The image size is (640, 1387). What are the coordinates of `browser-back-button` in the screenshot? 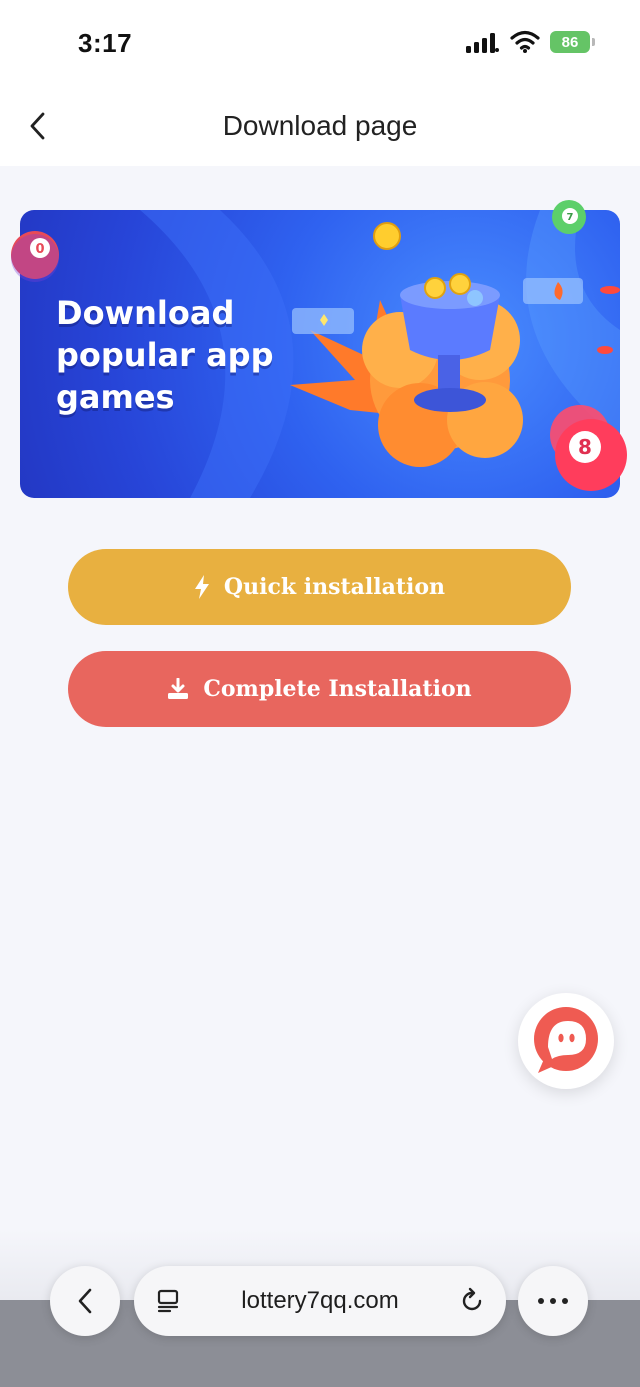 It's located at (85, 1301).